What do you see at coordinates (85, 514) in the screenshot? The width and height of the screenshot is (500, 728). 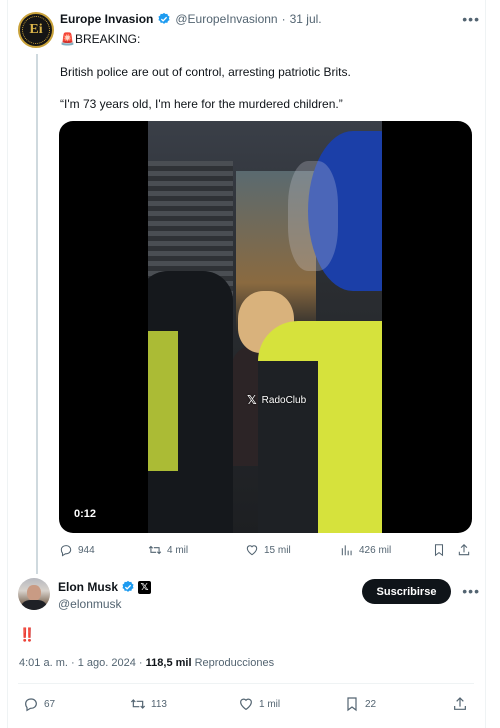 I see `video-duration: 0:12` at bounding box center [85, 514].